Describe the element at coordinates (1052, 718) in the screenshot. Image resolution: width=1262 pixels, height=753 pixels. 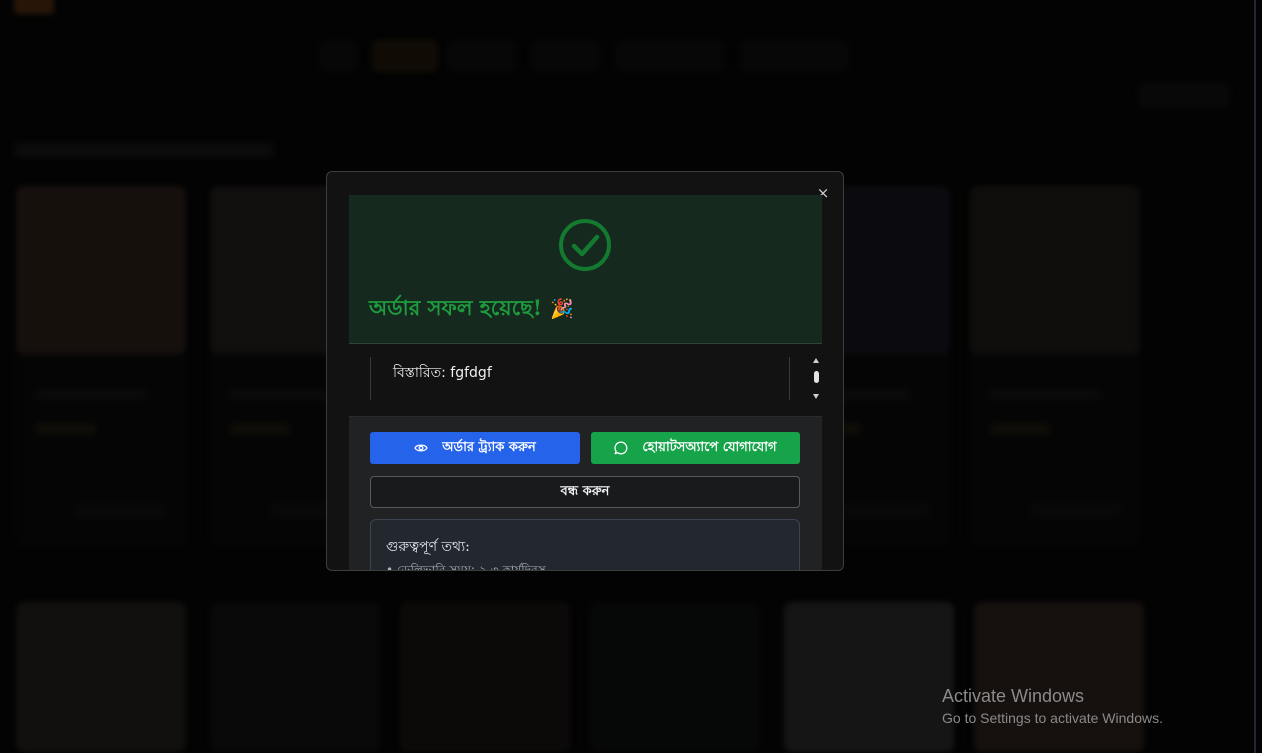
I see `activate-windows-subtitle: Go to Settings to activate Windows.` at that location.